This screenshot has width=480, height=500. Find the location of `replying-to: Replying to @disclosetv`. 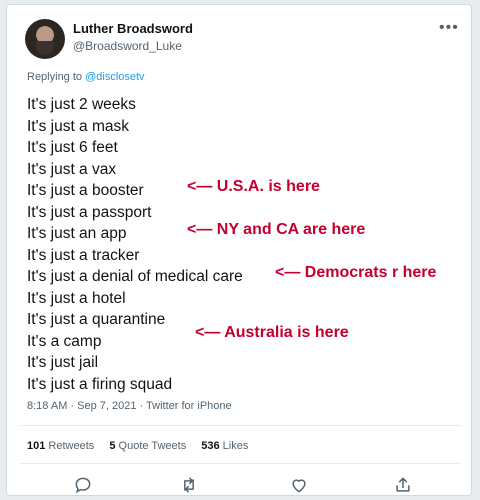

replying-to: Replying to @disclosetv is located at coordinates (86, 77).